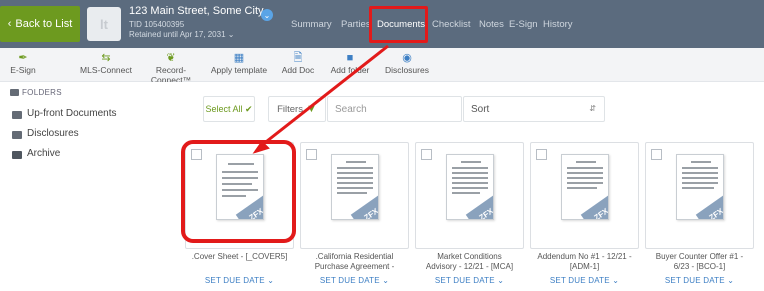  What do you see at coordinates (320, 99) in the screenshot?
I see `annotation-arrow` at bounding box center [320, 99].